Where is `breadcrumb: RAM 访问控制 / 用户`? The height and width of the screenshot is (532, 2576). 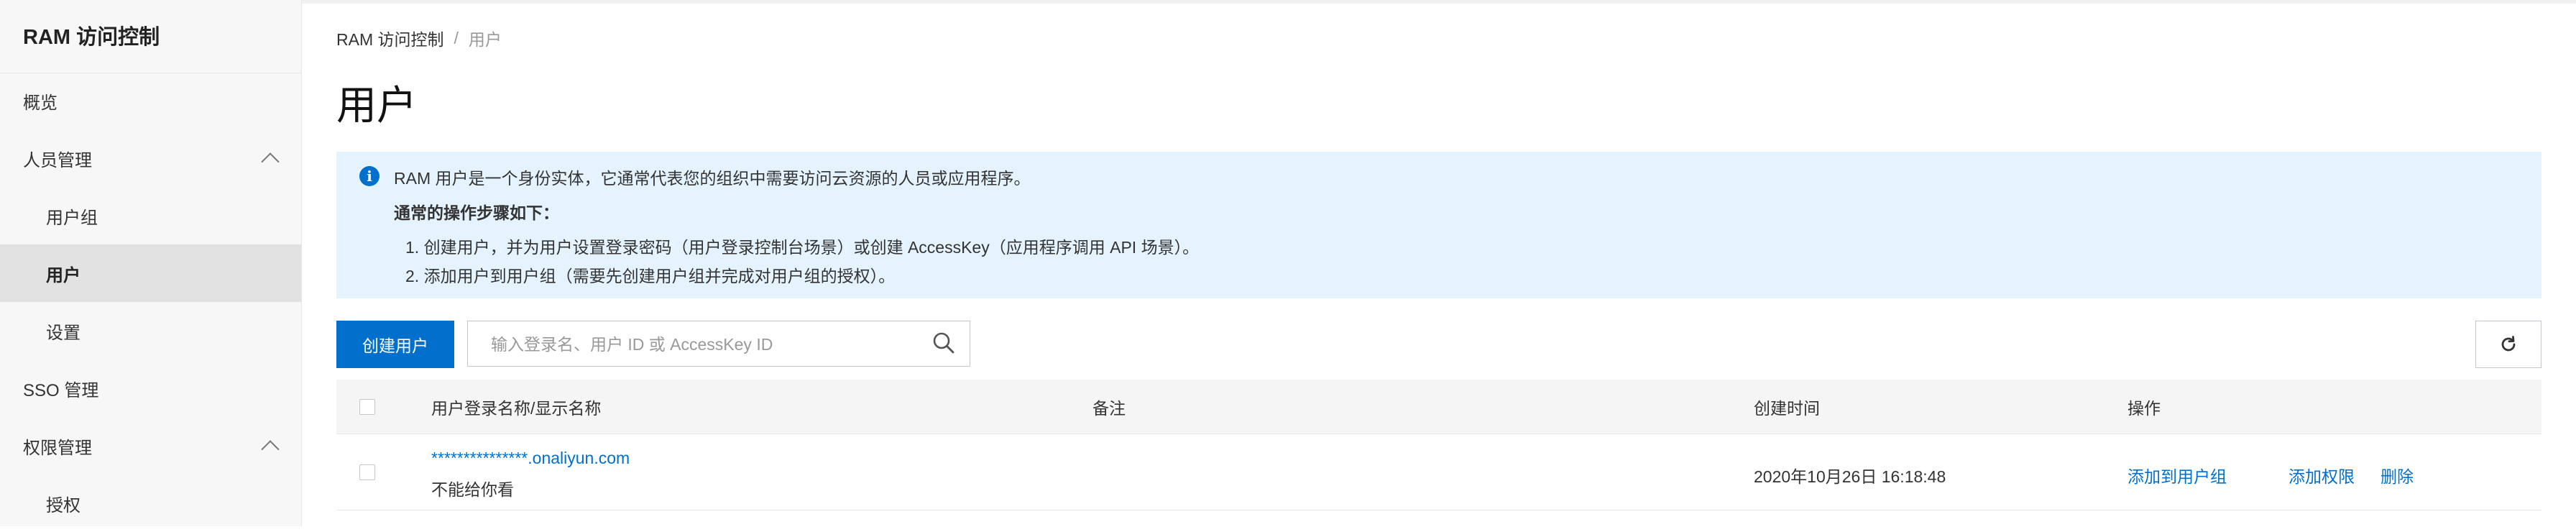
breadcrumb: RAM 访问控制 / 用户 is located at coordinates (419, 38).